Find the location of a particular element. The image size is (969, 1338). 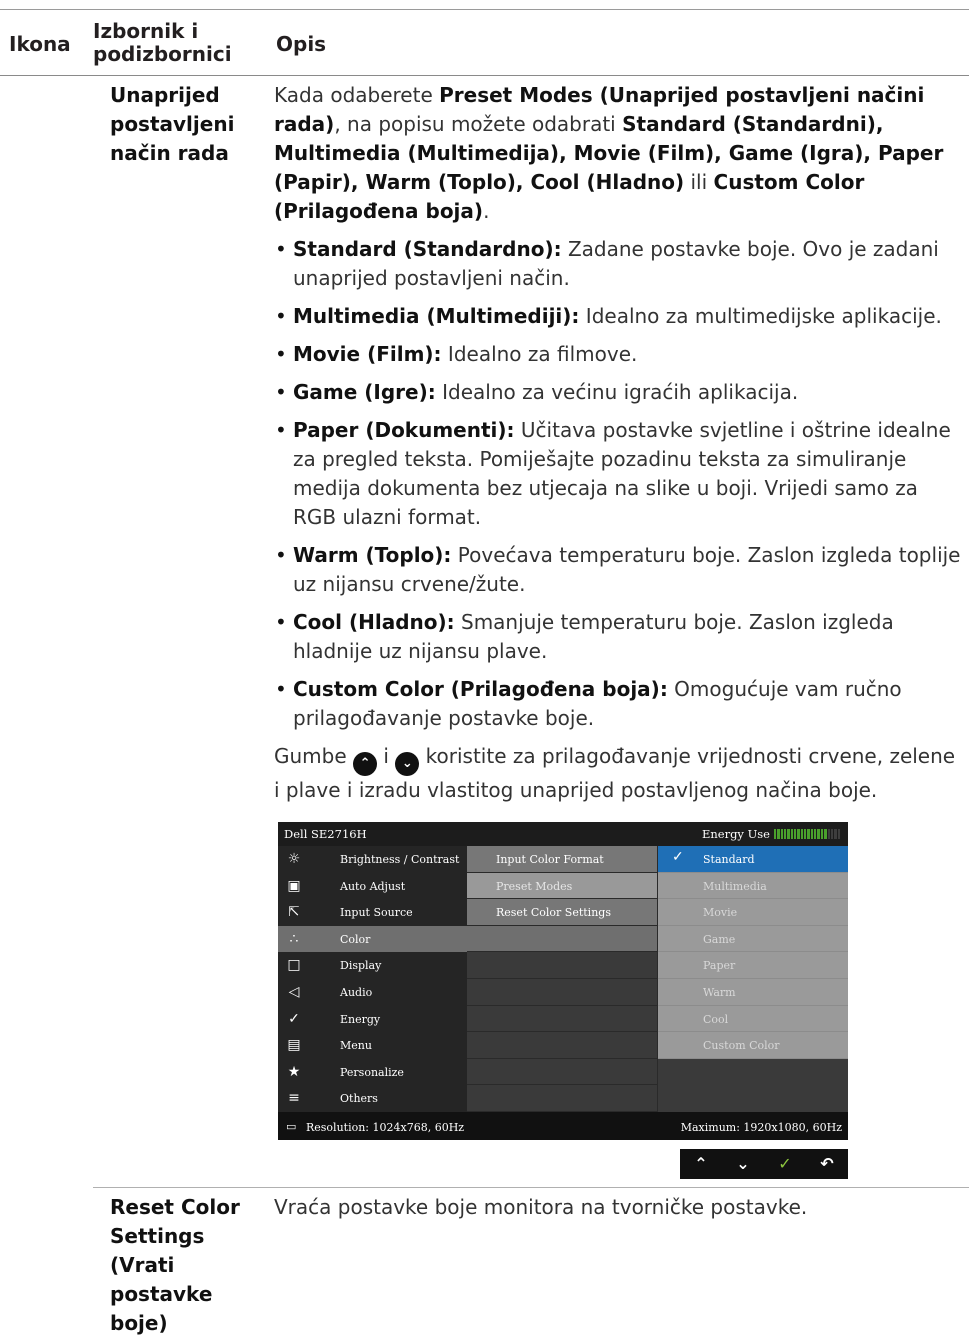

auto-adjust-icon: ▣ is located at coordinates (294, 885).